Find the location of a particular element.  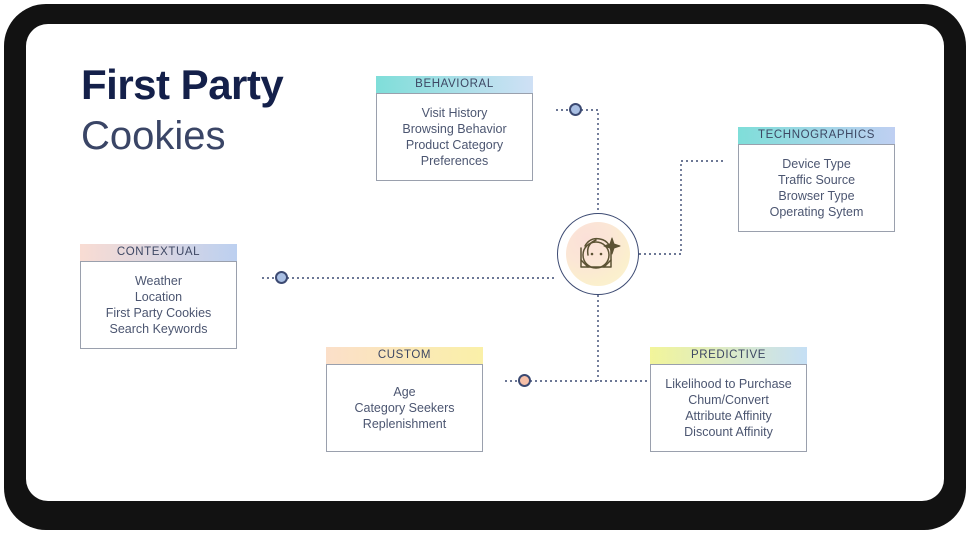

list-item: Browsing Behavior is located at coordinates (454, 128).